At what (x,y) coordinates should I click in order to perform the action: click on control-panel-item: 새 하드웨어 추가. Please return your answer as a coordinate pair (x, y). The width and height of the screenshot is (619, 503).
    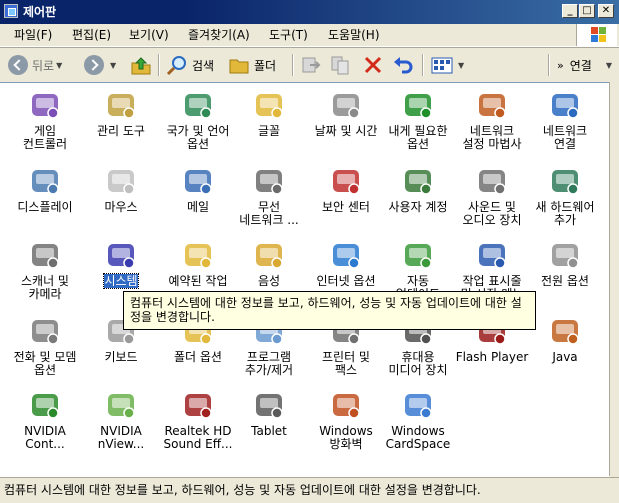
    Looking at the image, I should click on (565, 202).